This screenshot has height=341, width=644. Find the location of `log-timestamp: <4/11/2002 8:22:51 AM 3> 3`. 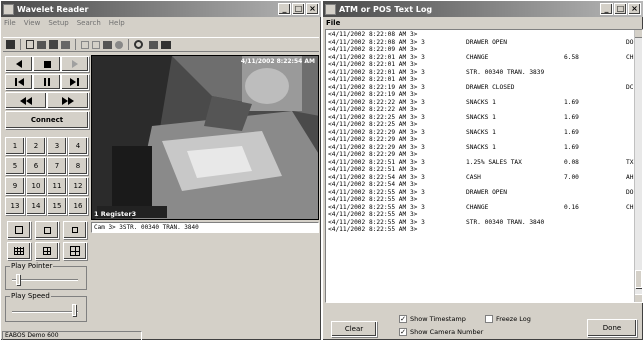

log-timestamp: <4/11/2002 8:22:51 AM 3> 3 is located at coordinates (376, 162).